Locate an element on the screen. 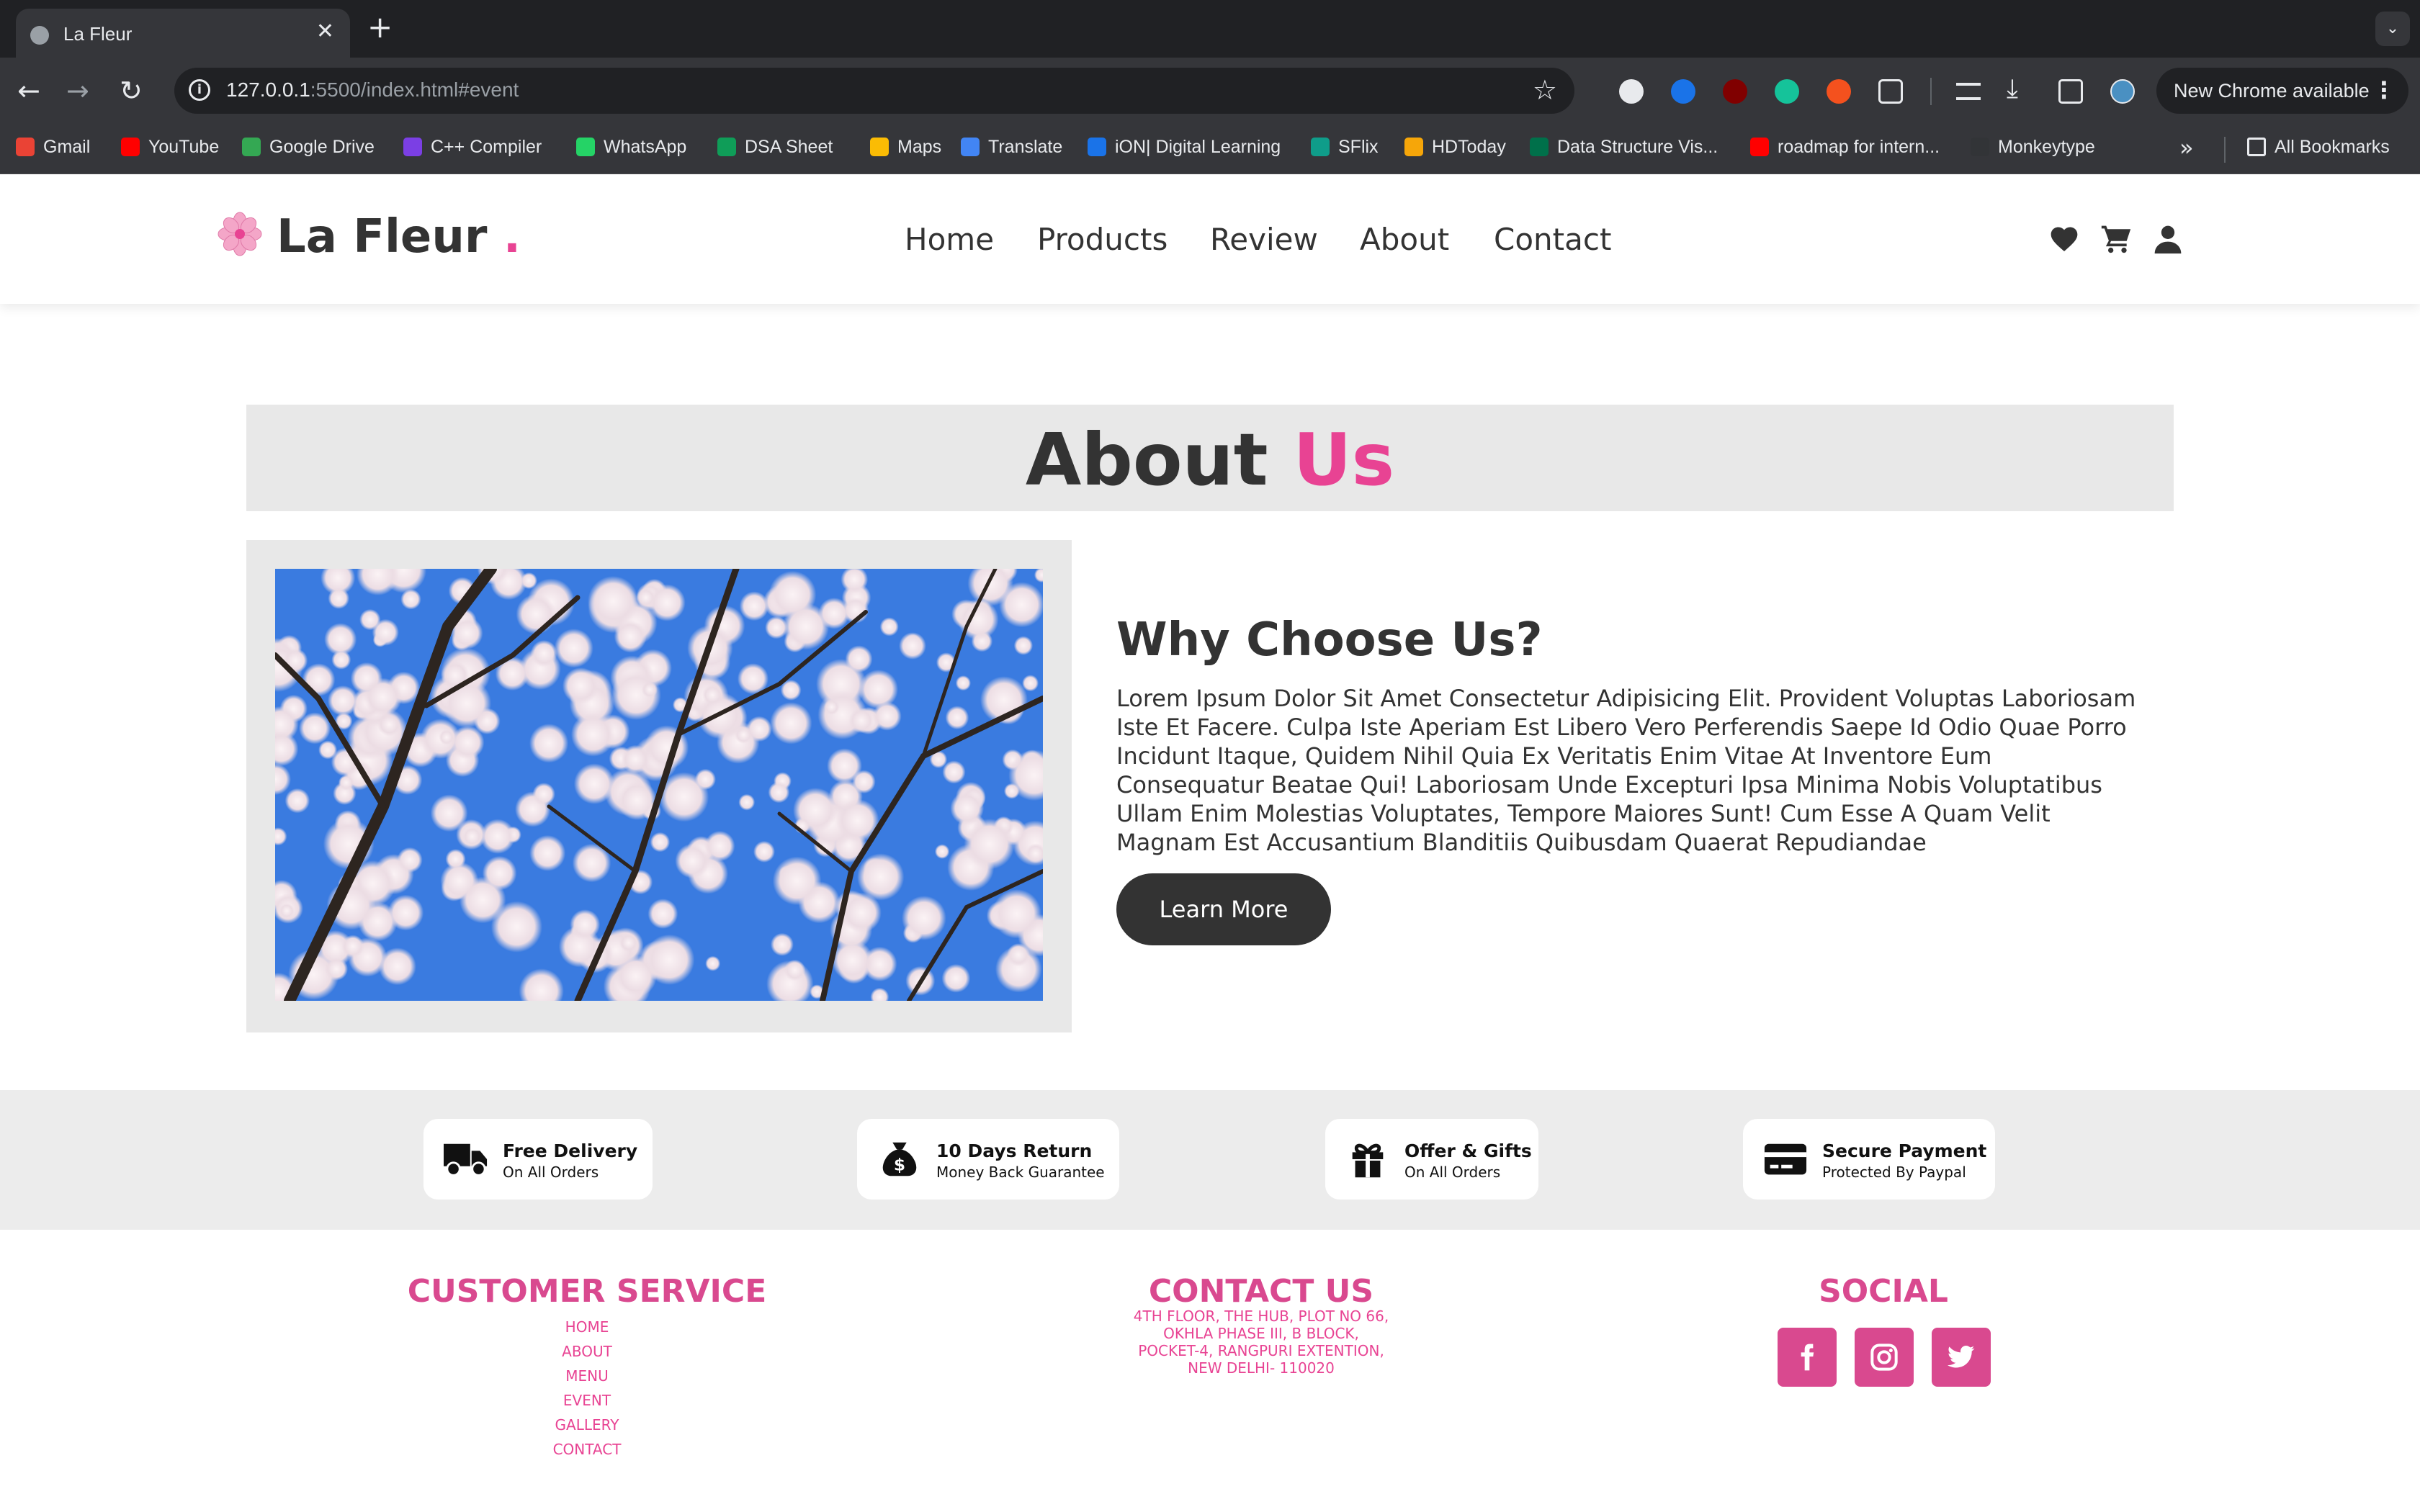 The image size is (2420, 1512). feature-subtitle: Money Back Guarantee is located at coordinates (1020, 1172).